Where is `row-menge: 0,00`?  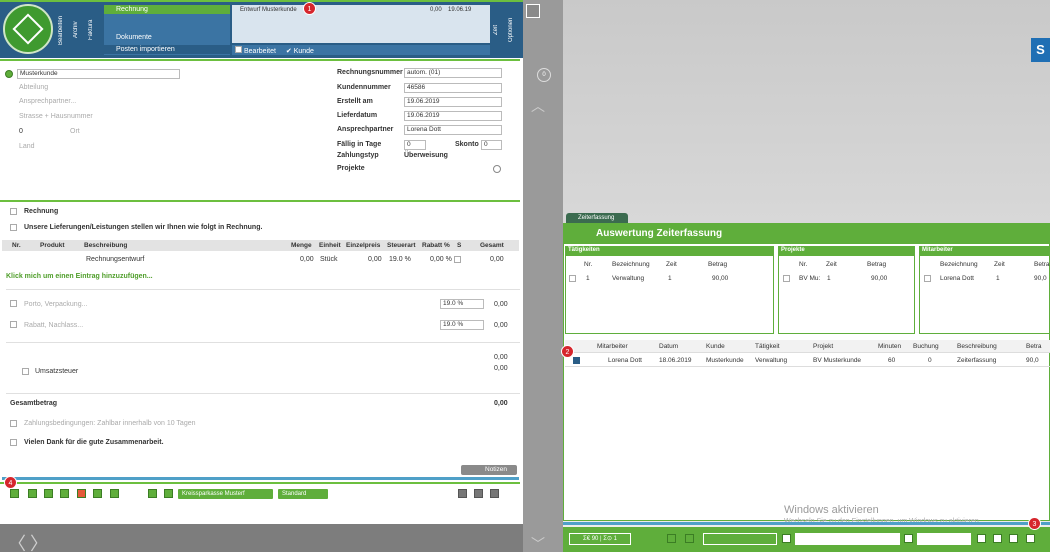 row-menge: 0,00 is located at coordinates (307, 259).